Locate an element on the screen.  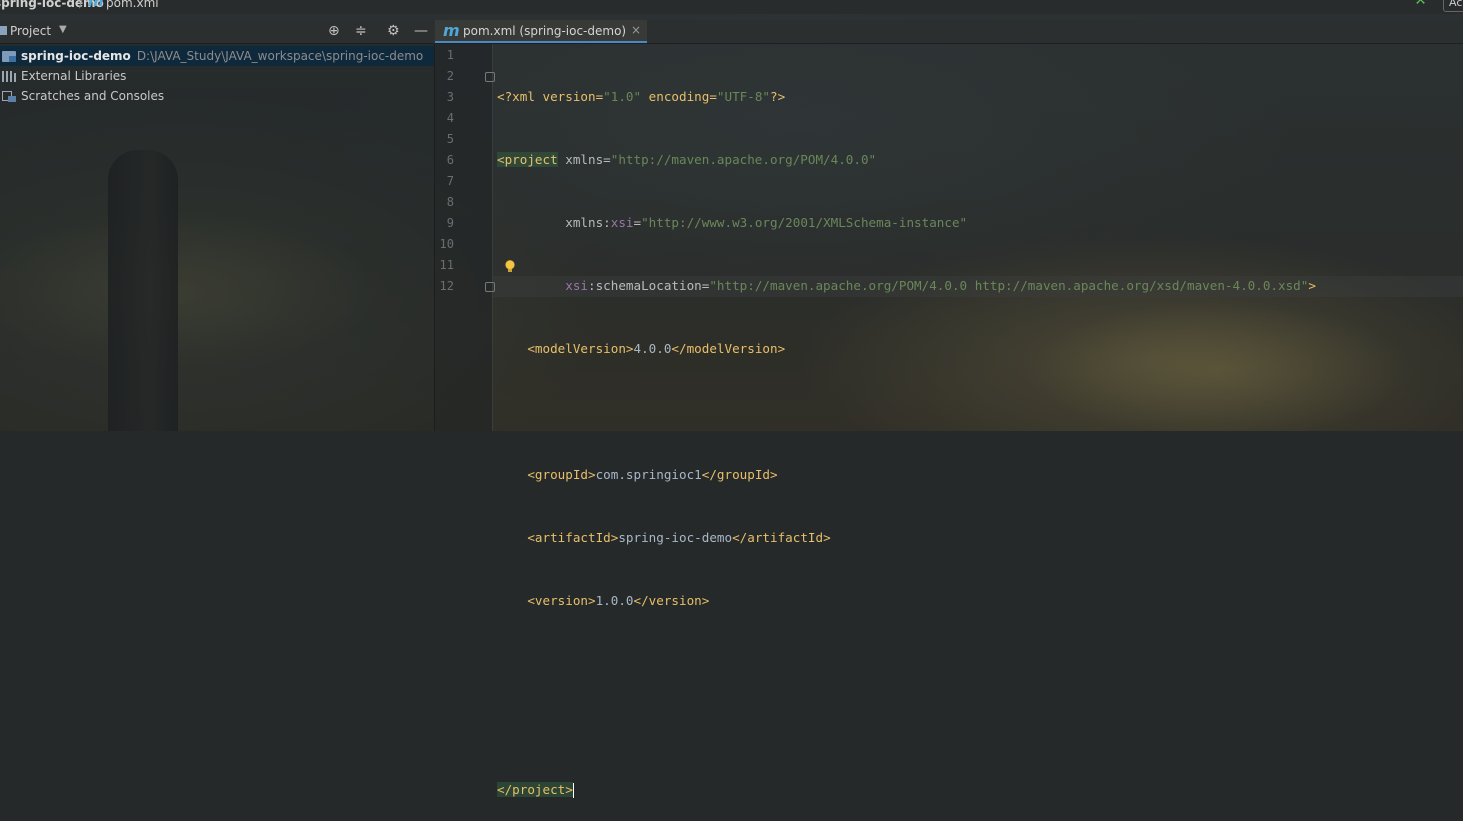
tree-item-label: External Libraries is located at coordinates (74, 76).